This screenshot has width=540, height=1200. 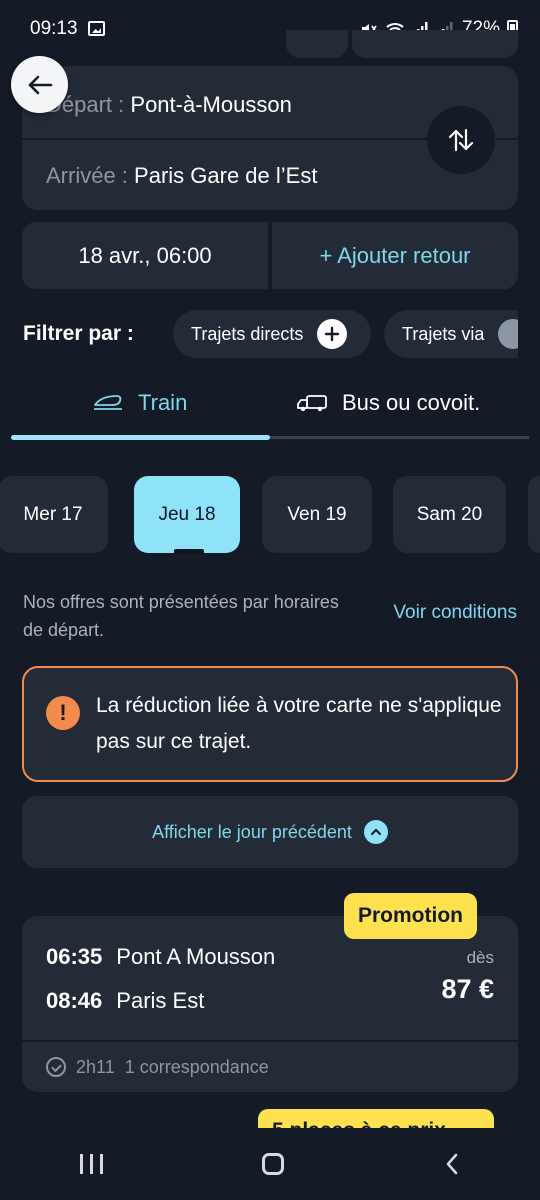 I want to click on back-nav-button, so click(x=452, y=1164).